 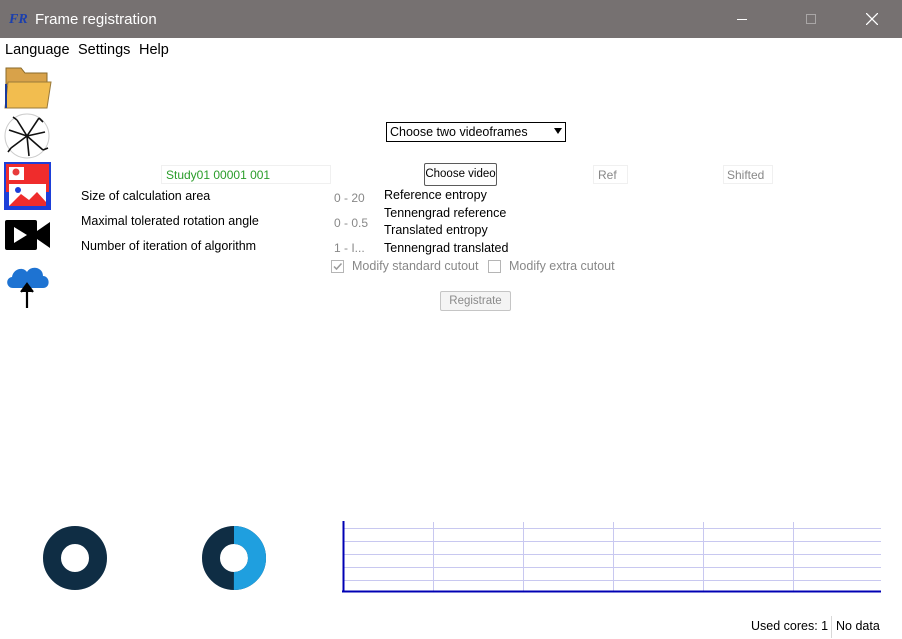 I want to click on menu-help: Help, so click(x=154, y=50).